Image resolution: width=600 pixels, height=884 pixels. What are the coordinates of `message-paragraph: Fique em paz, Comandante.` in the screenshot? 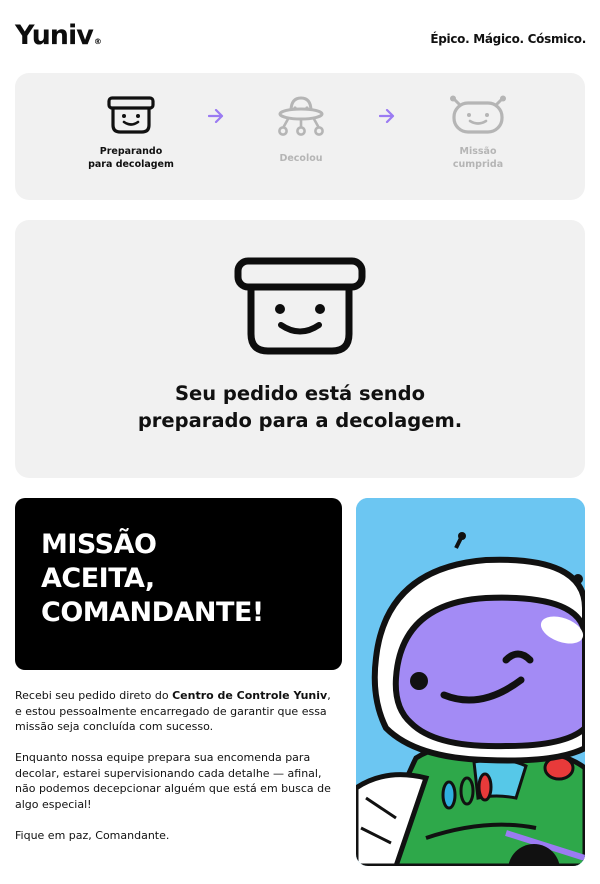 It's located at (92, 835).